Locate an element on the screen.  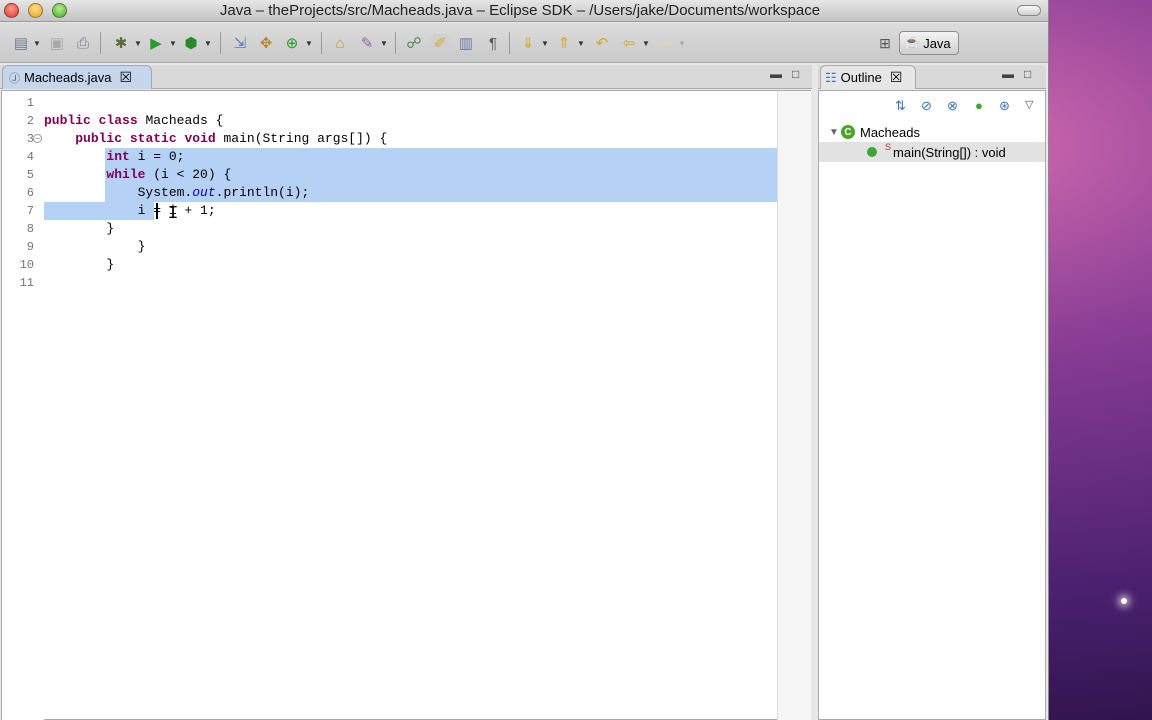
back-icon: ⇦ is located at coordinates (629, 43).